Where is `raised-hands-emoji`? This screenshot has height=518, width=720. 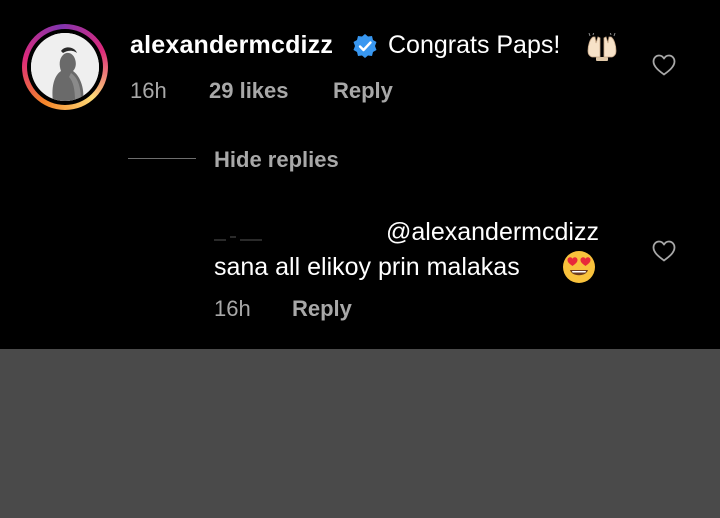
raised-hands-emoji is located at coordinates (602, 47).